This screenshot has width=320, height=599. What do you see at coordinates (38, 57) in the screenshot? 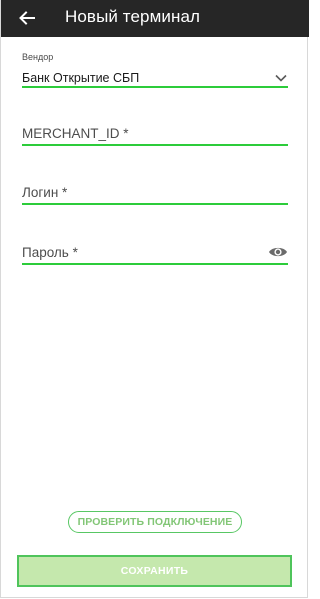
I see `vendor-label: Вендор` at bounding box center [38, 57].